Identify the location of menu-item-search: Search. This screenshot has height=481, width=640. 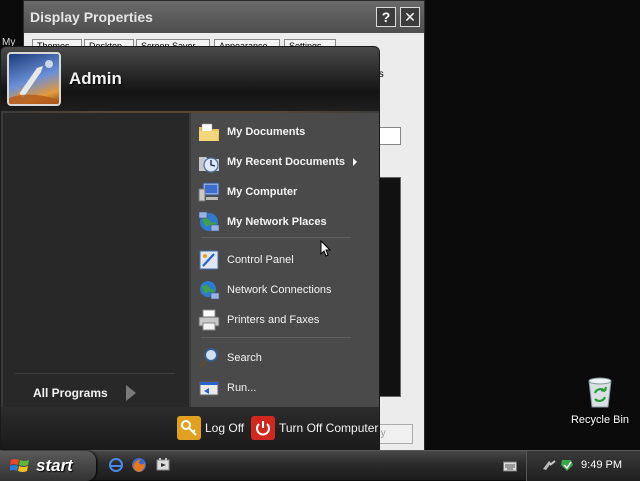
(285, 358).